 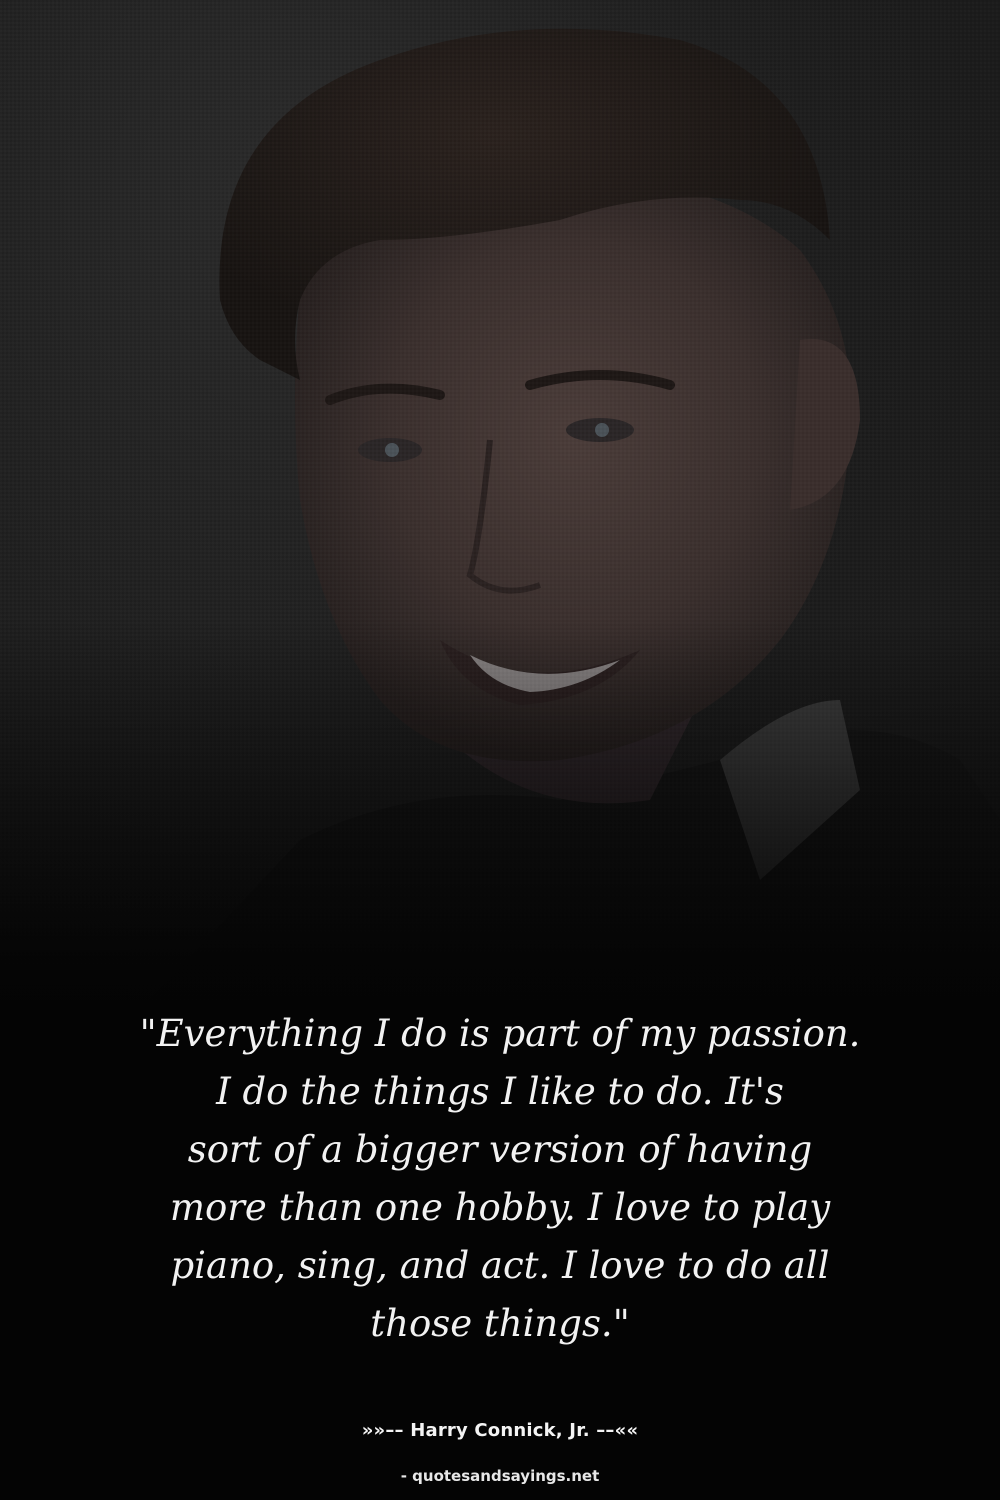 I want to click on quote-line: more than one hobby. I love to play, so click(x=500, y=1207).